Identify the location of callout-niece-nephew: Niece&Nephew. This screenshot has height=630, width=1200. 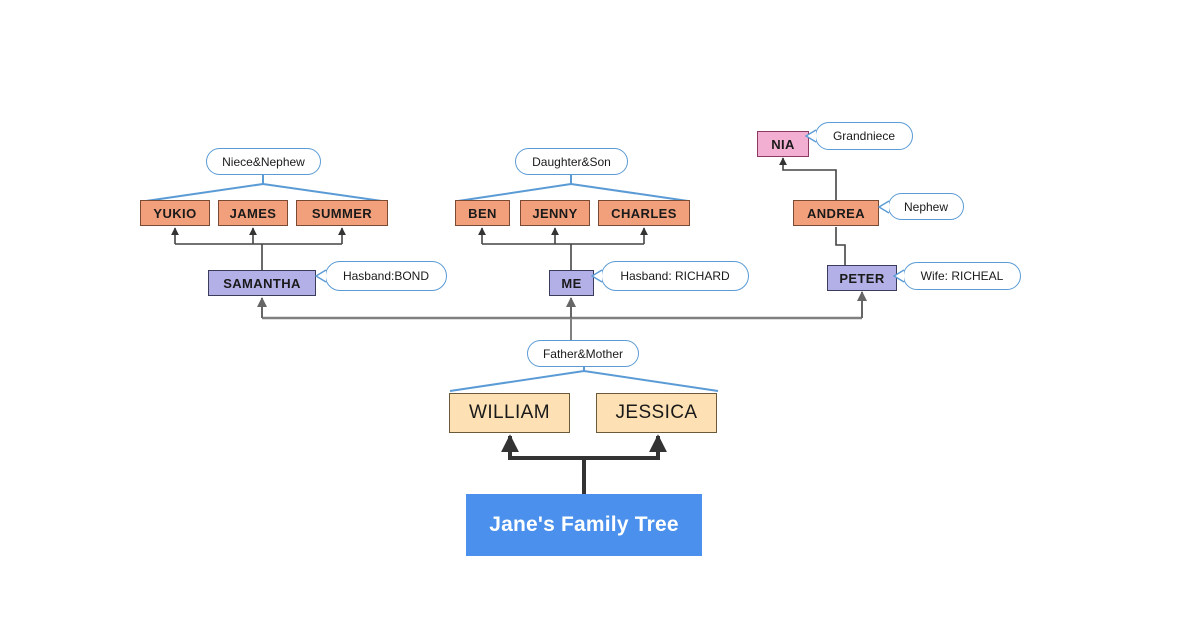
(263, 161).